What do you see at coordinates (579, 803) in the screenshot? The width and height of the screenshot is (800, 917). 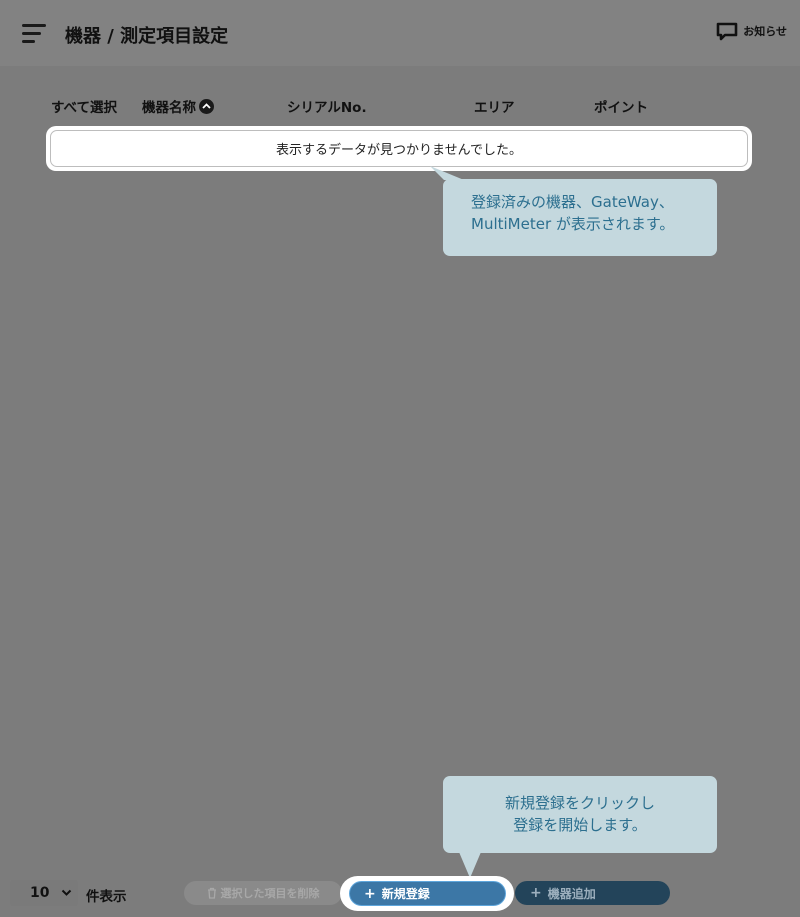 I see `register-tooltip-line-1: 新規登録をクリックし` at bounding box center [579, 803].